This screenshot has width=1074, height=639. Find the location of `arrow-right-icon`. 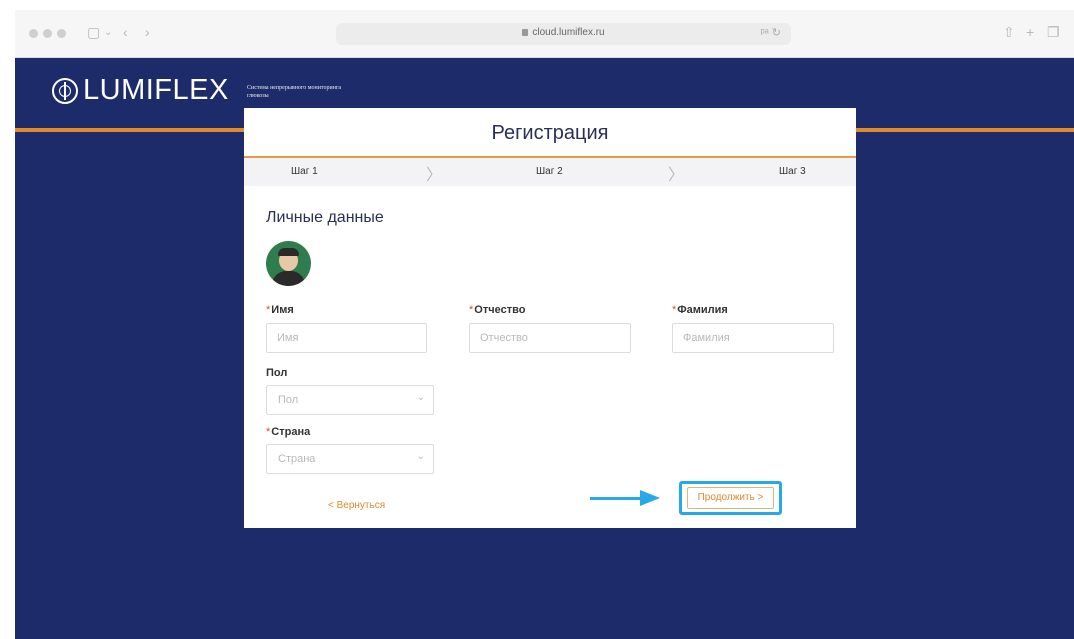

arrow-right-icon is located at coordinates (650, 498).